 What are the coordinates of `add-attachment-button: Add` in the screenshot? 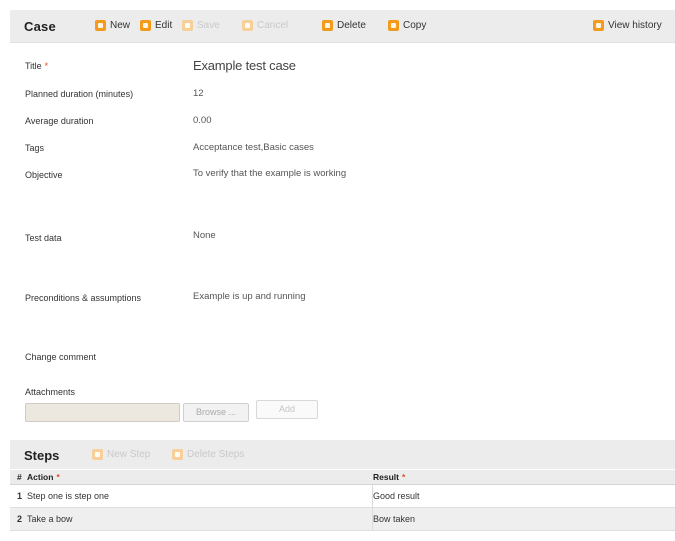 It's located at (287, 409).